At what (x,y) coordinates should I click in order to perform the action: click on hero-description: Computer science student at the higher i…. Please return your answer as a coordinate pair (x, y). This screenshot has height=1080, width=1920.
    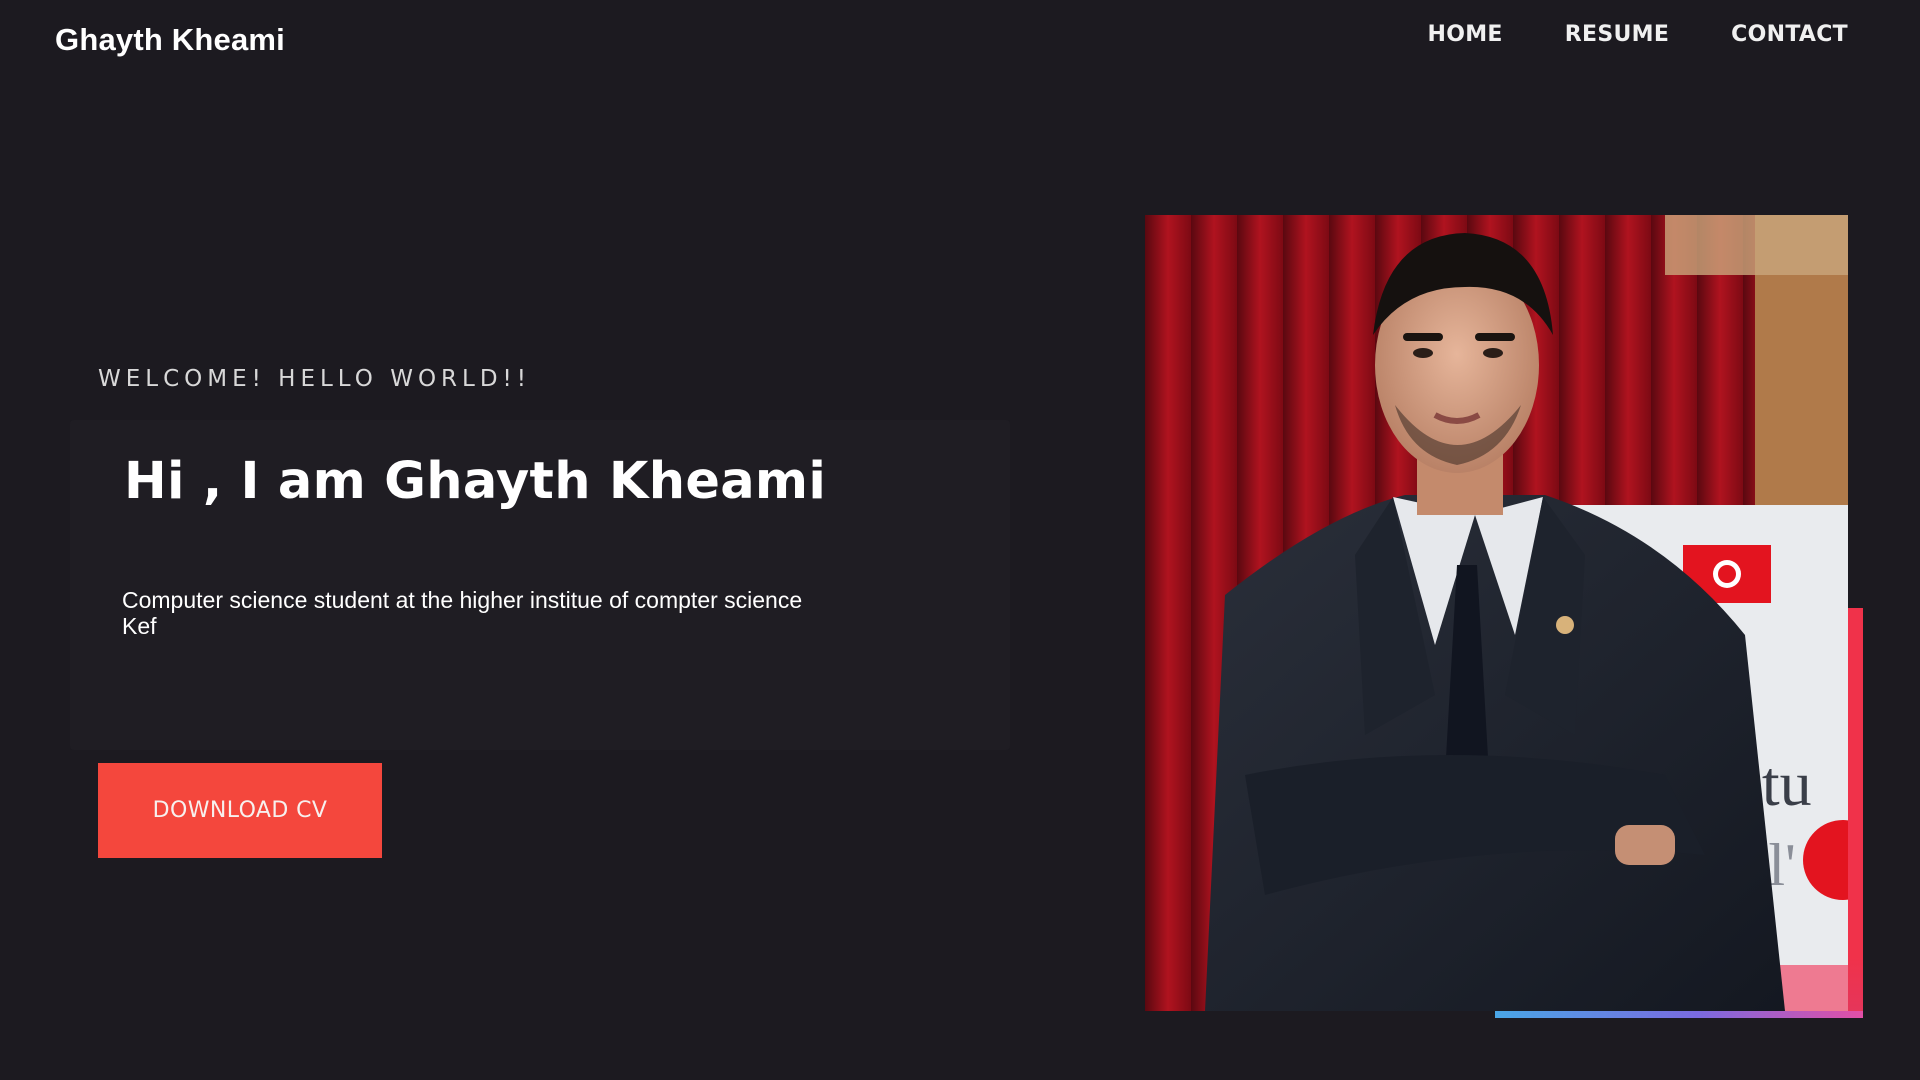
    Looking at the image, I should click on (462, 613).